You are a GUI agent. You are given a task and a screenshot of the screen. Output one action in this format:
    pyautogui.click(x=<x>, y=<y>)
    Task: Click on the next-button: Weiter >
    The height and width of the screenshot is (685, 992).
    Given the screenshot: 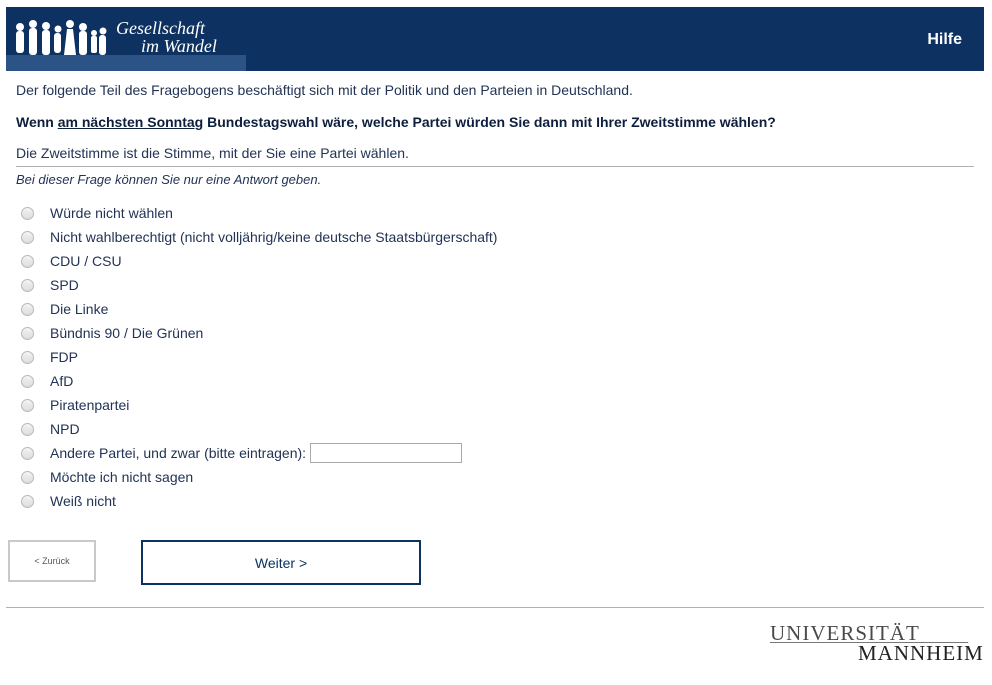 What is the action you would take?
    pyautogui.click(x=281, y=562)
    